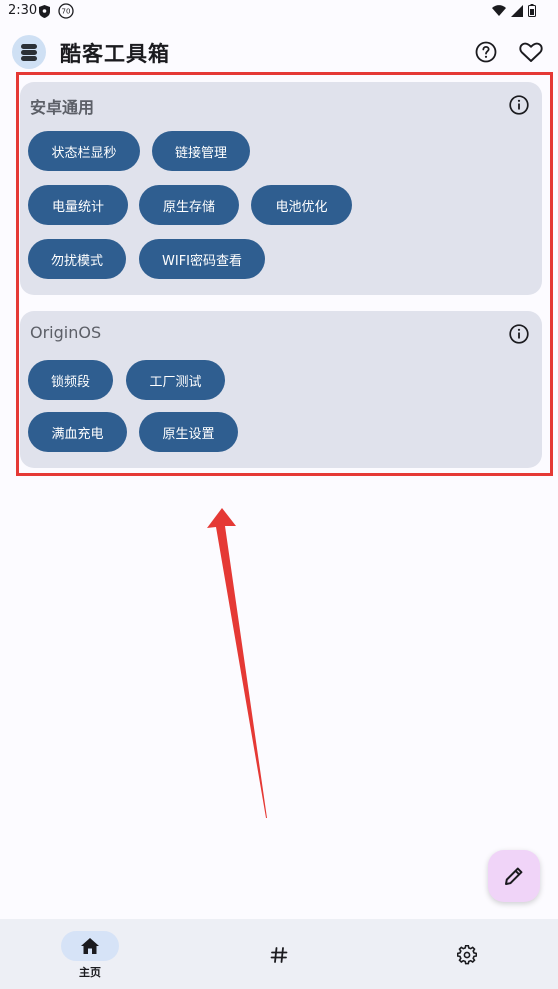 The image size is (558, 989). Describe the element at coordinates (201, 151) in the screenshot. I see `chip-link-manager: 链接管理` at that location.